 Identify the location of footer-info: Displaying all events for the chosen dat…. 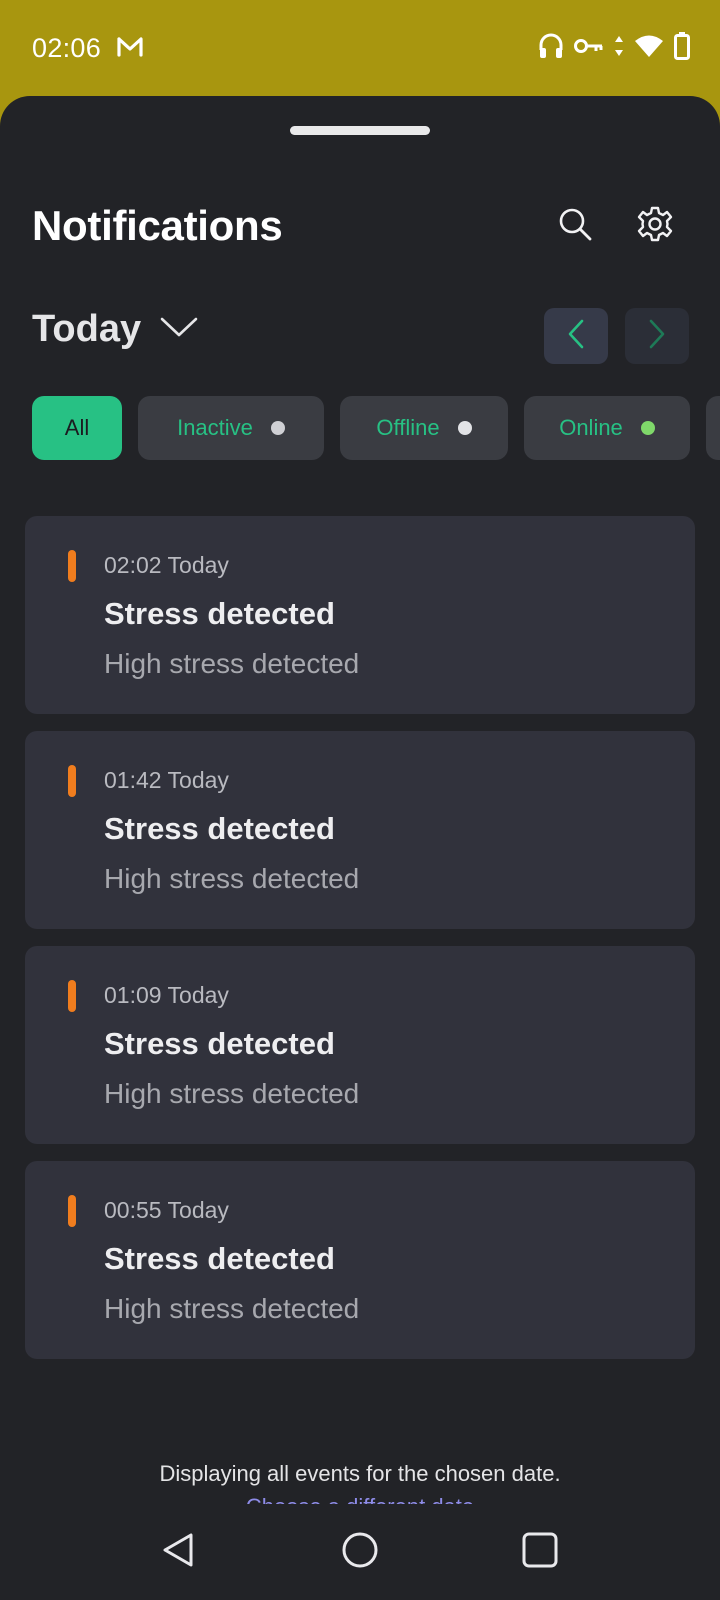
(360, 1473).